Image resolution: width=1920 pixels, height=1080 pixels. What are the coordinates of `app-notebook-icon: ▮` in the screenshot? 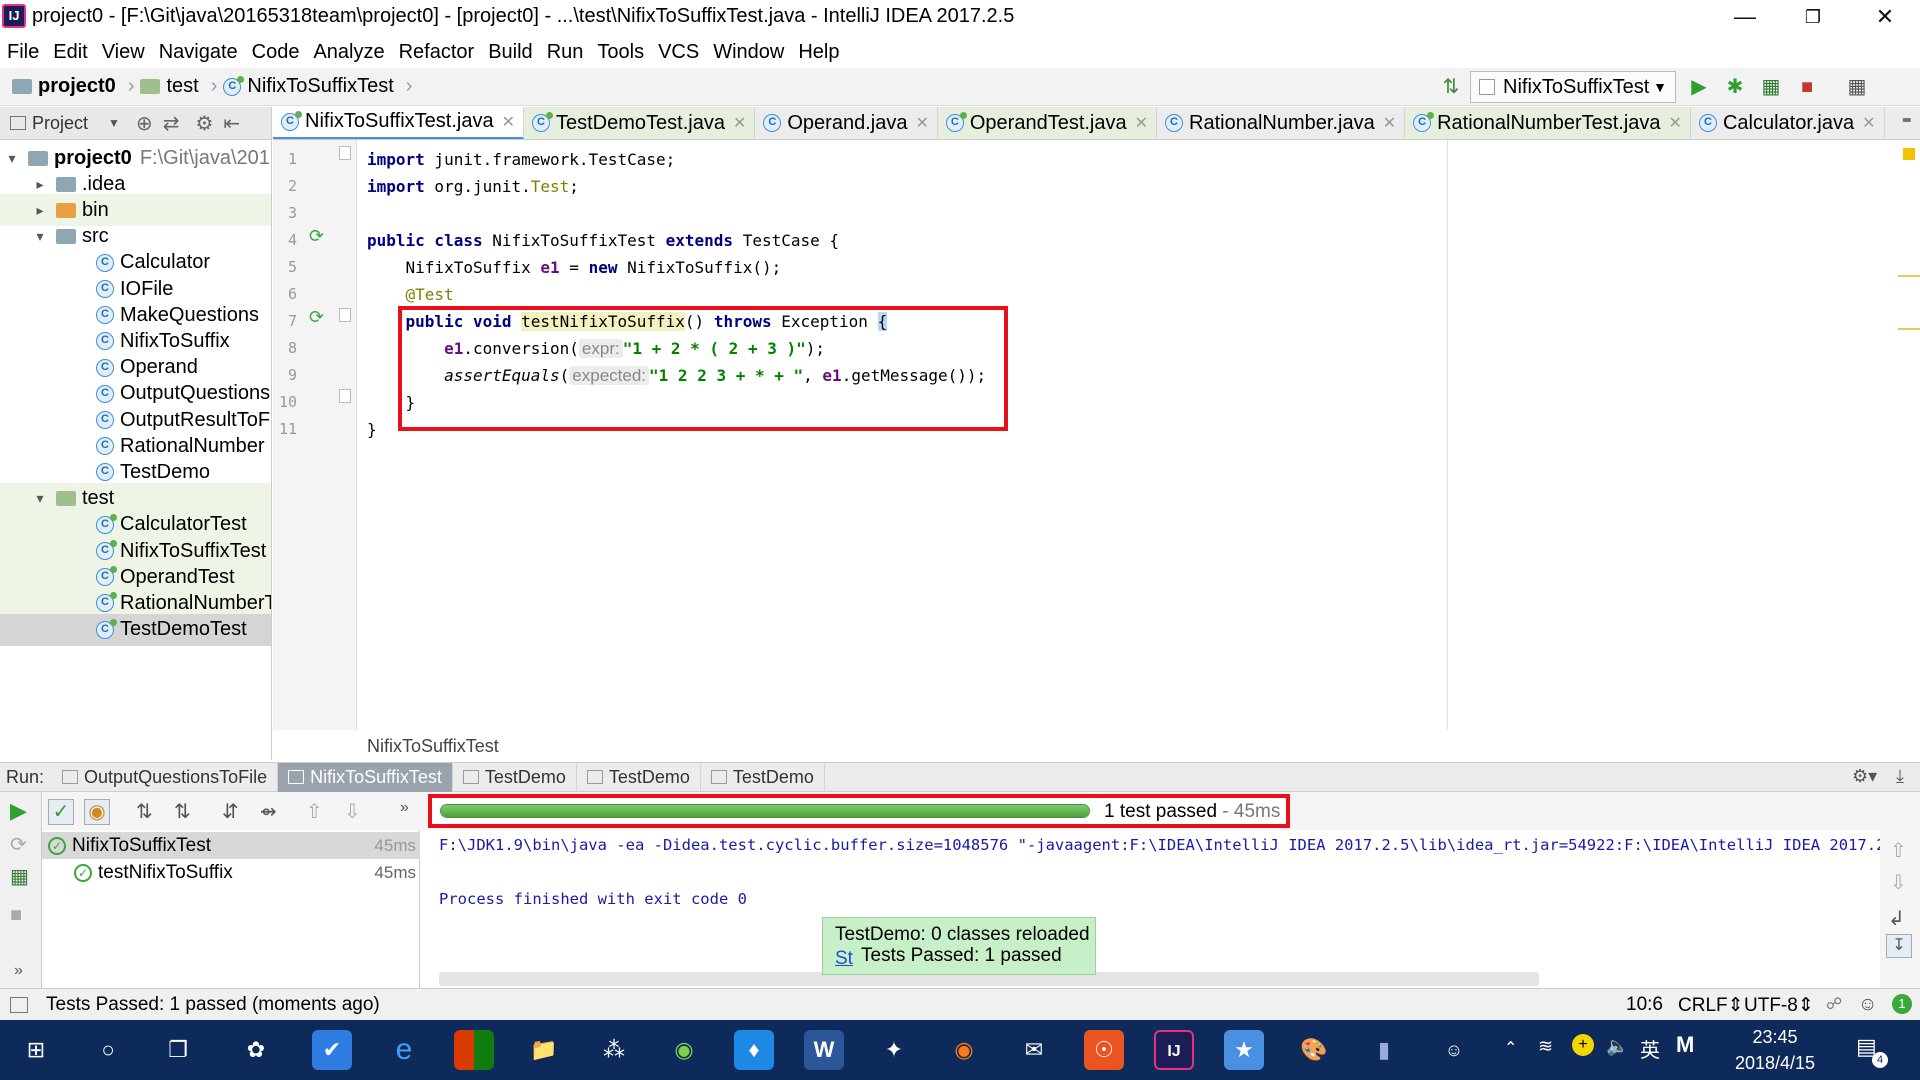 It's located at (1384, 1050).